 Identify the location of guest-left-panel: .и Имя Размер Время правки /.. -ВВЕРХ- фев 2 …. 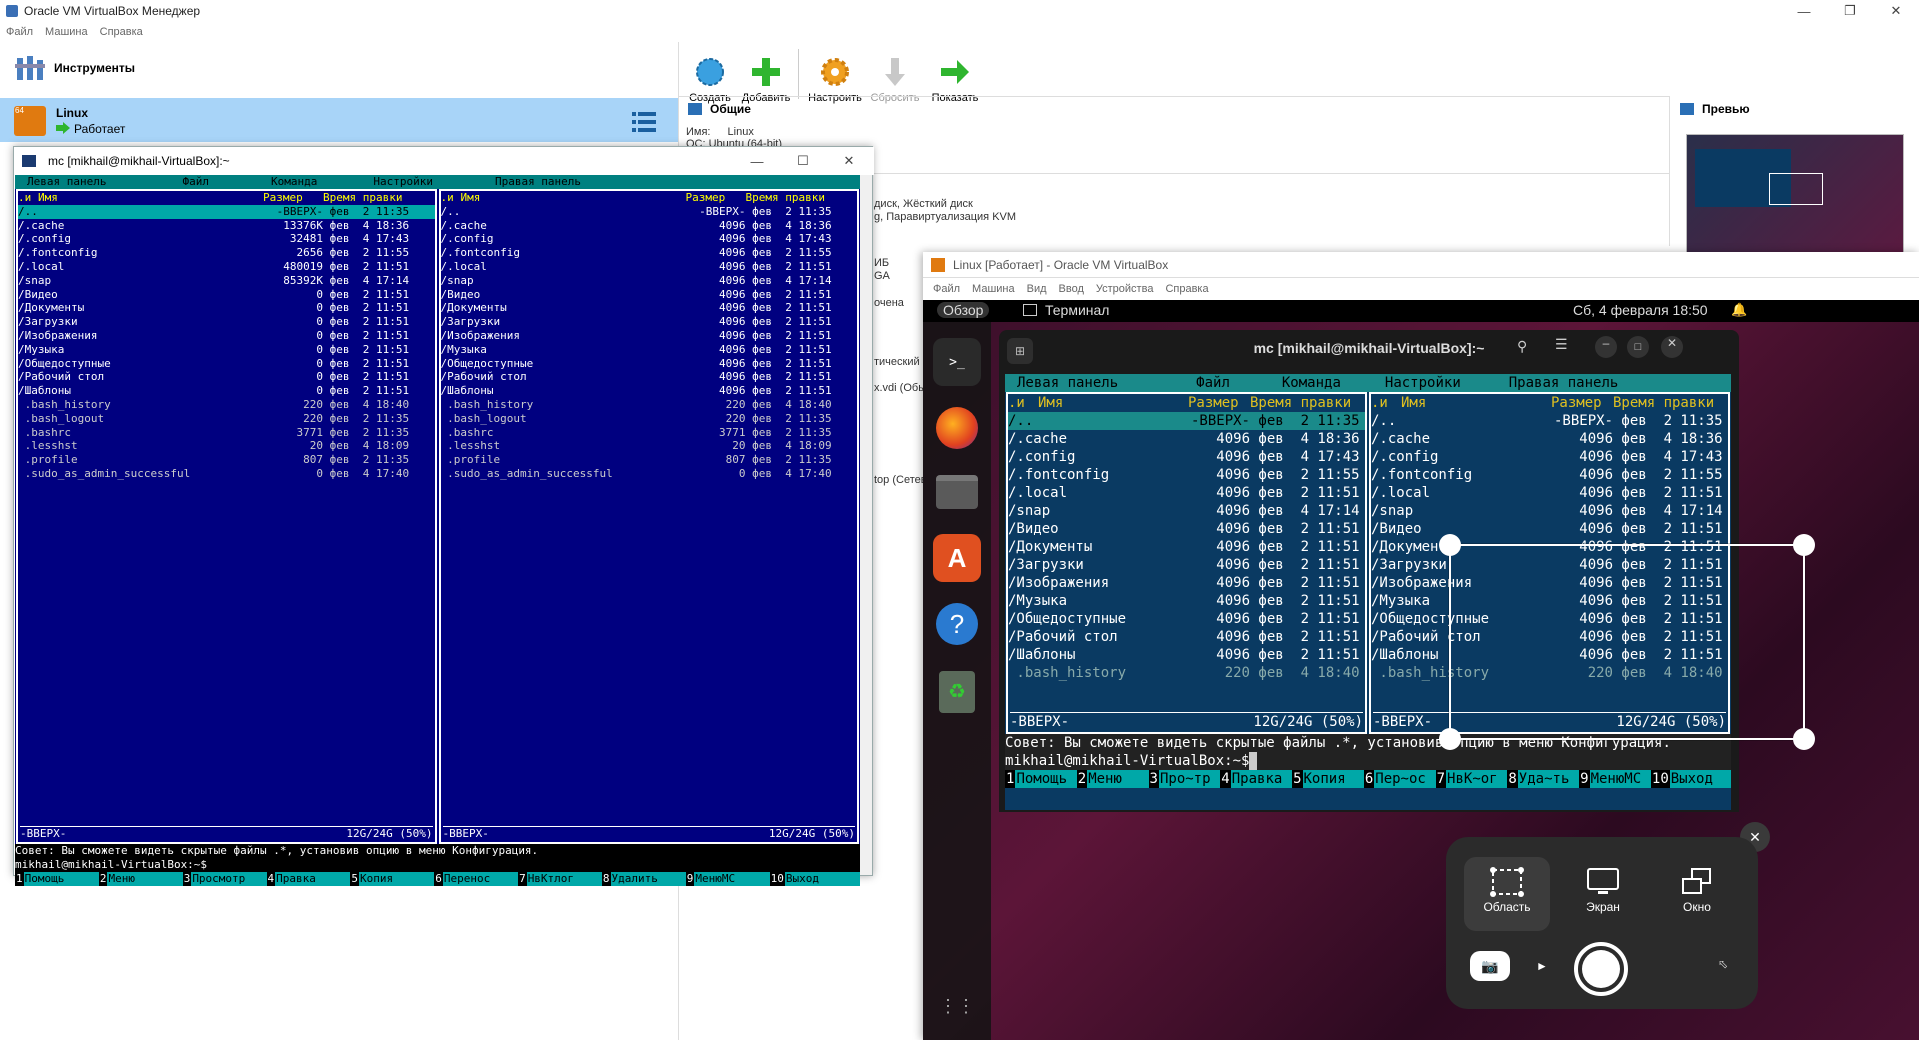
(1186, 563).